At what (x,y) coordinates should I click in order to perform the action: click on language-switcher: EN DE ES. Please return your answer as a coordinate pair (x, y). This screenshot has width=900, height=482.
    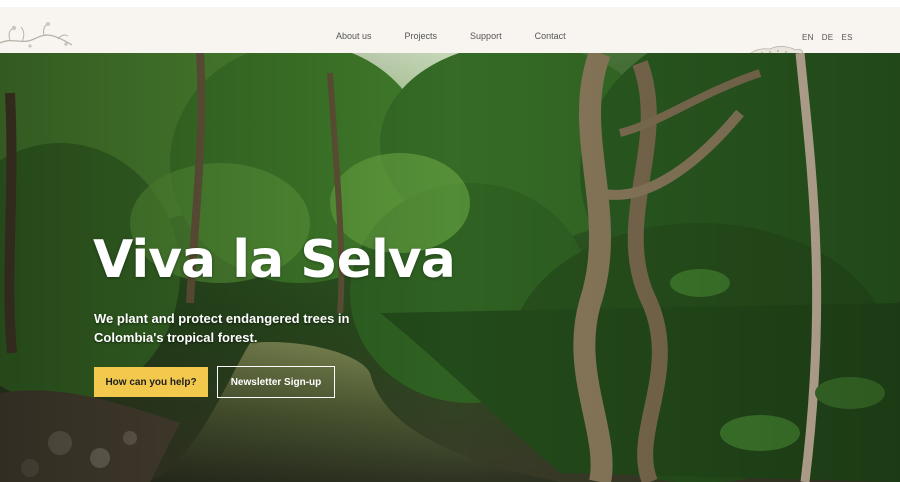
    Looking at the image, I should click on (827, 37).